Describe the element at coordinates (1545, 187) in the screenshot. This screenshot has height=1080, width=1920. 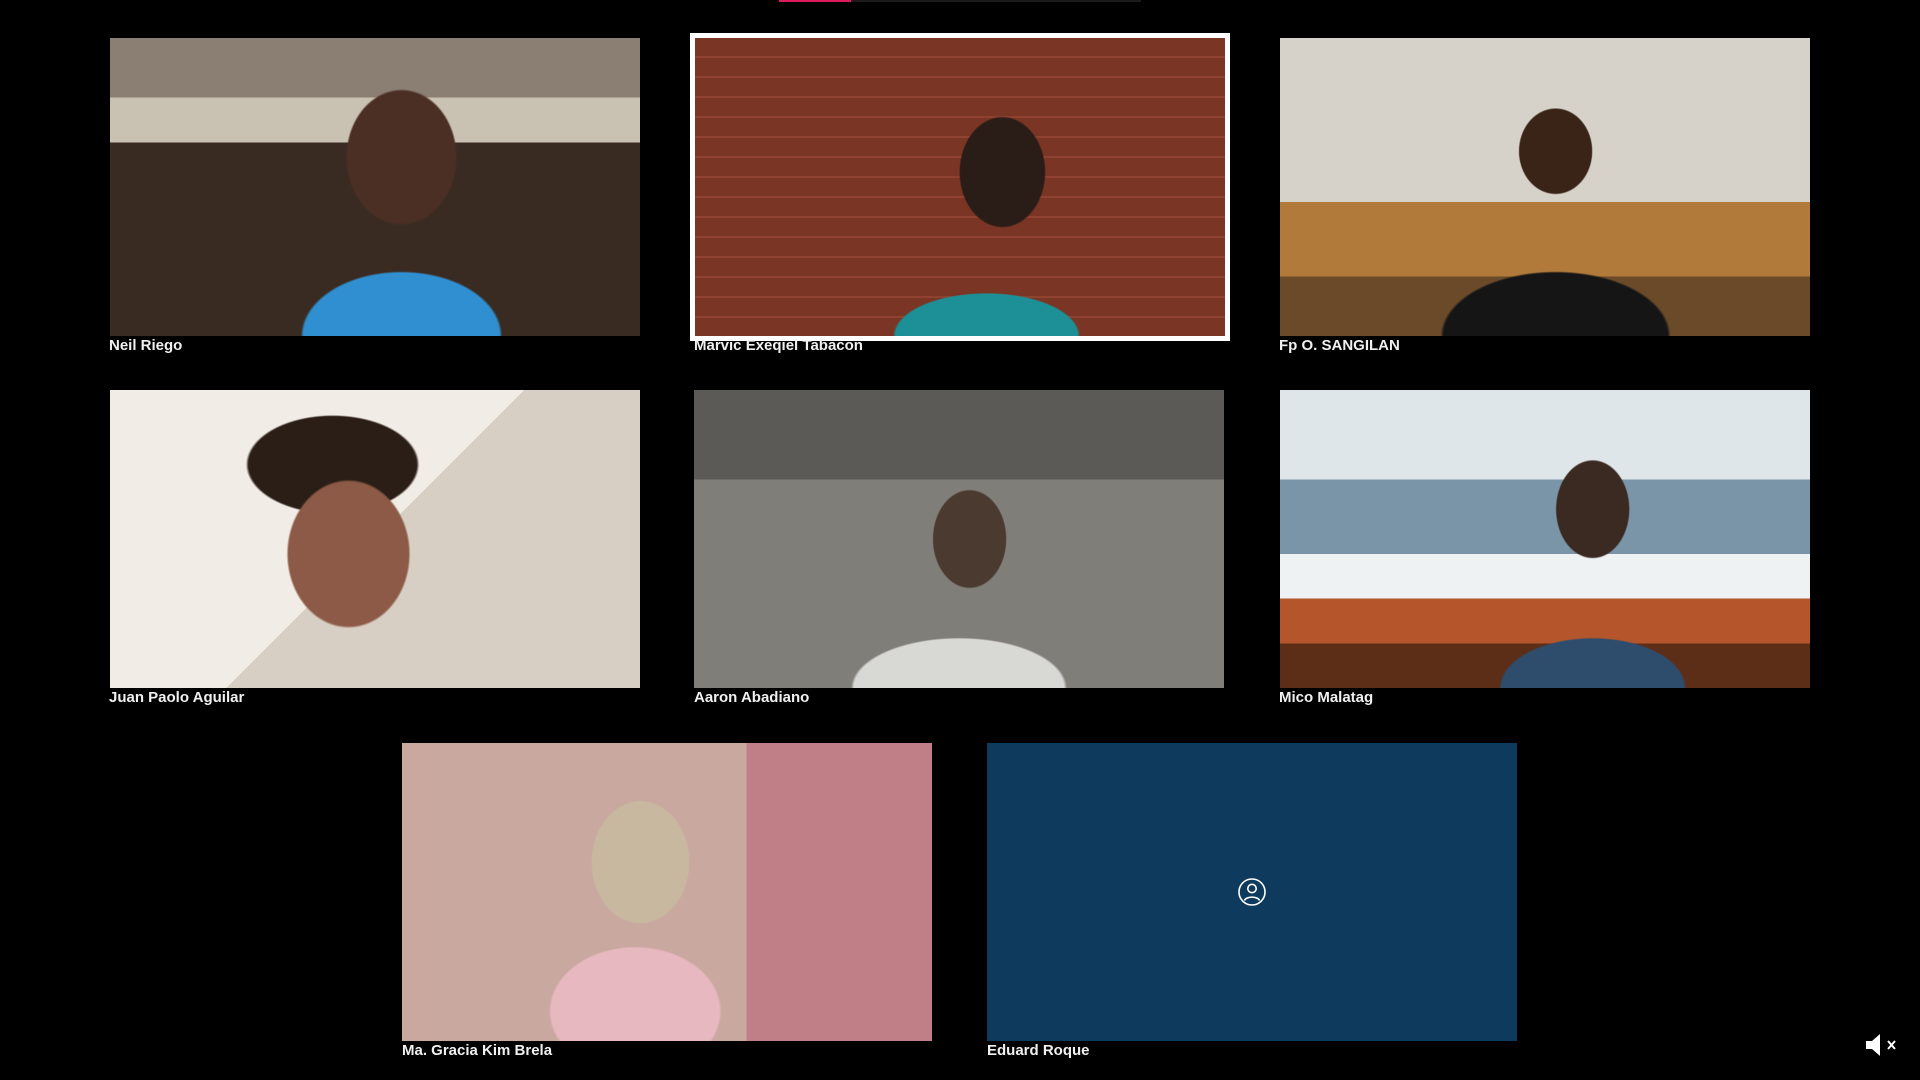
I see `video-tile-fp-o-sangilan` at that location.